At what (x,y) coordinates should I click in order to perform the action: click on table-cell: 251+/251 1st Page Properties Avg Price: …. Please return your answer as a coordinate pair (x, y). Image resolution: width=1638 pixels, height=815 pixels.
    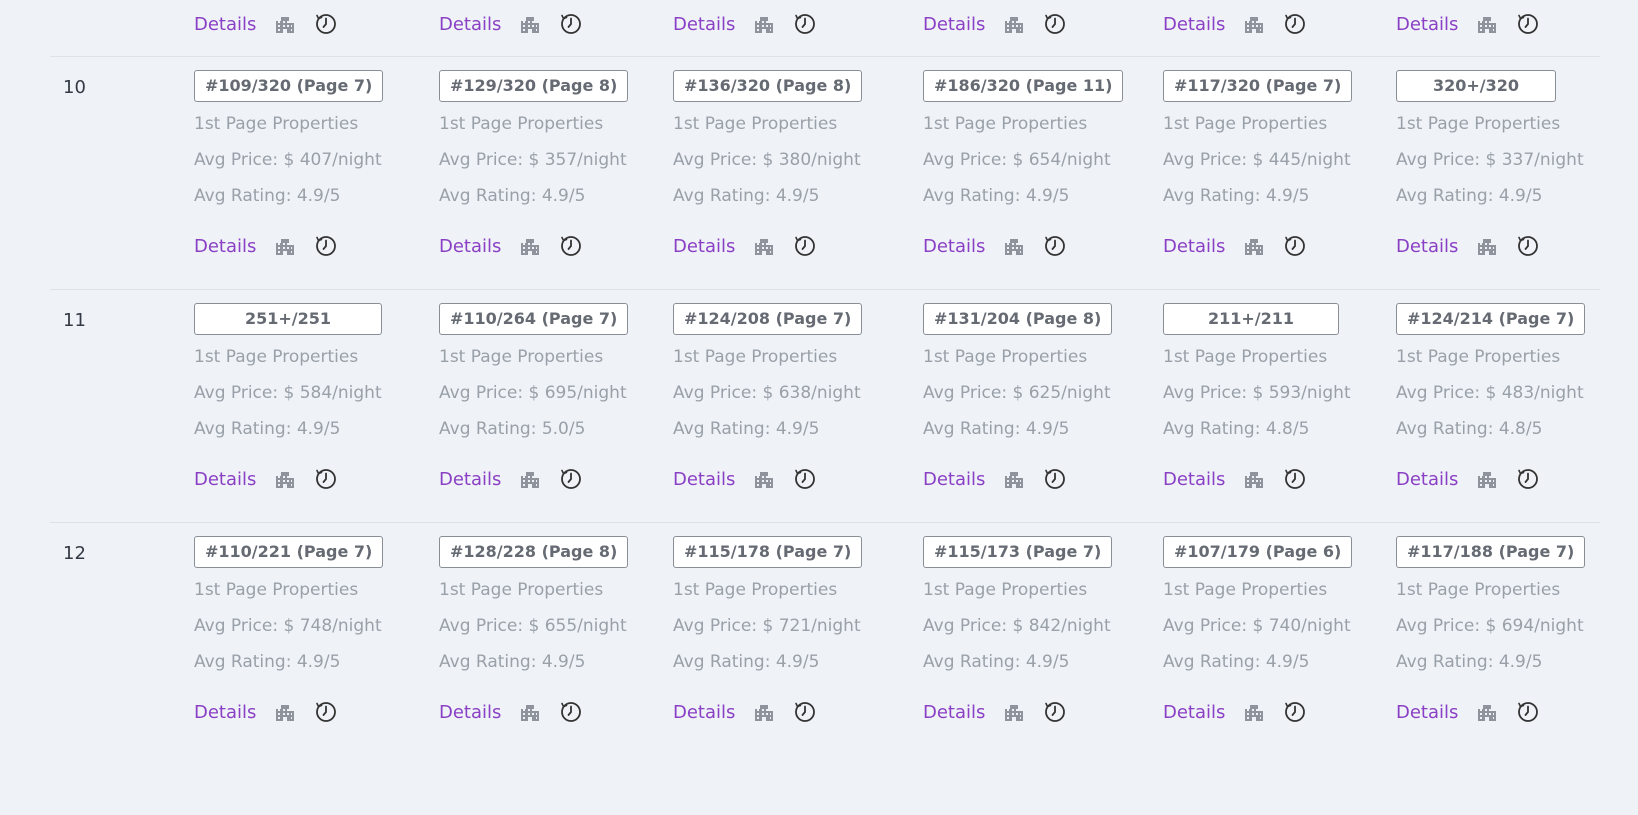
    Looking at the image, I should click on (304, 406).